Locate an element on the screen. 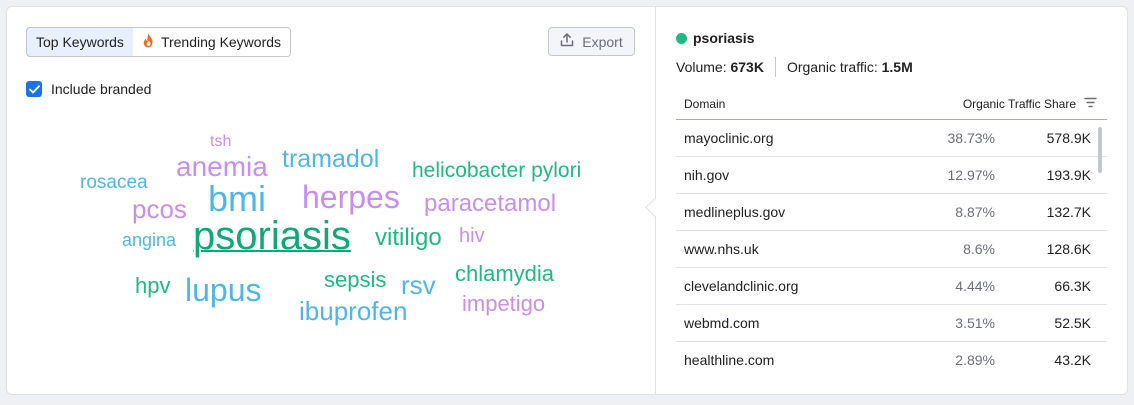  word-cloud-keyword: chlamydia is located at coordinates (504, 274).